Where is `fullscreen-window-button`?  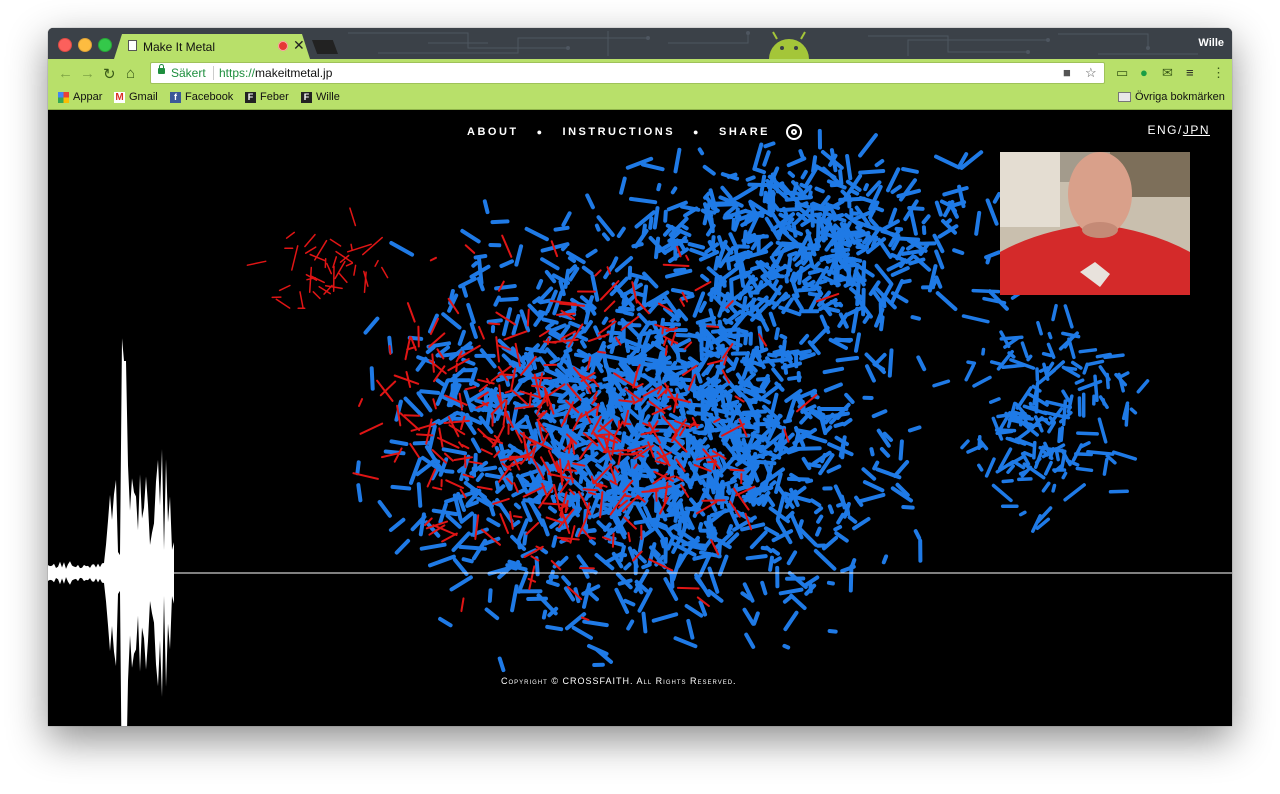 fullscreen-window-button is located at coordinates (105, 45).